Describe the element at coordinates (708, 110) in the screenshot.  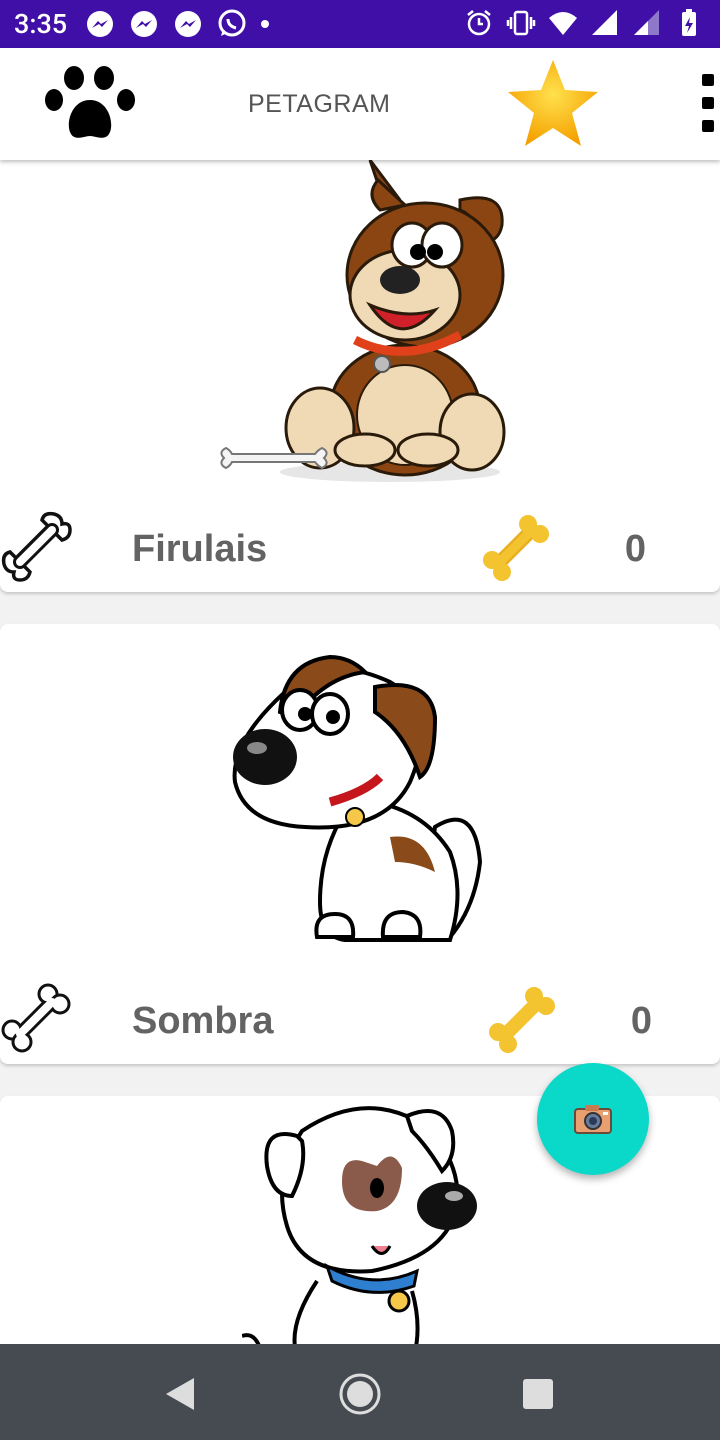
I see `overflow-menu-icon` at that location.